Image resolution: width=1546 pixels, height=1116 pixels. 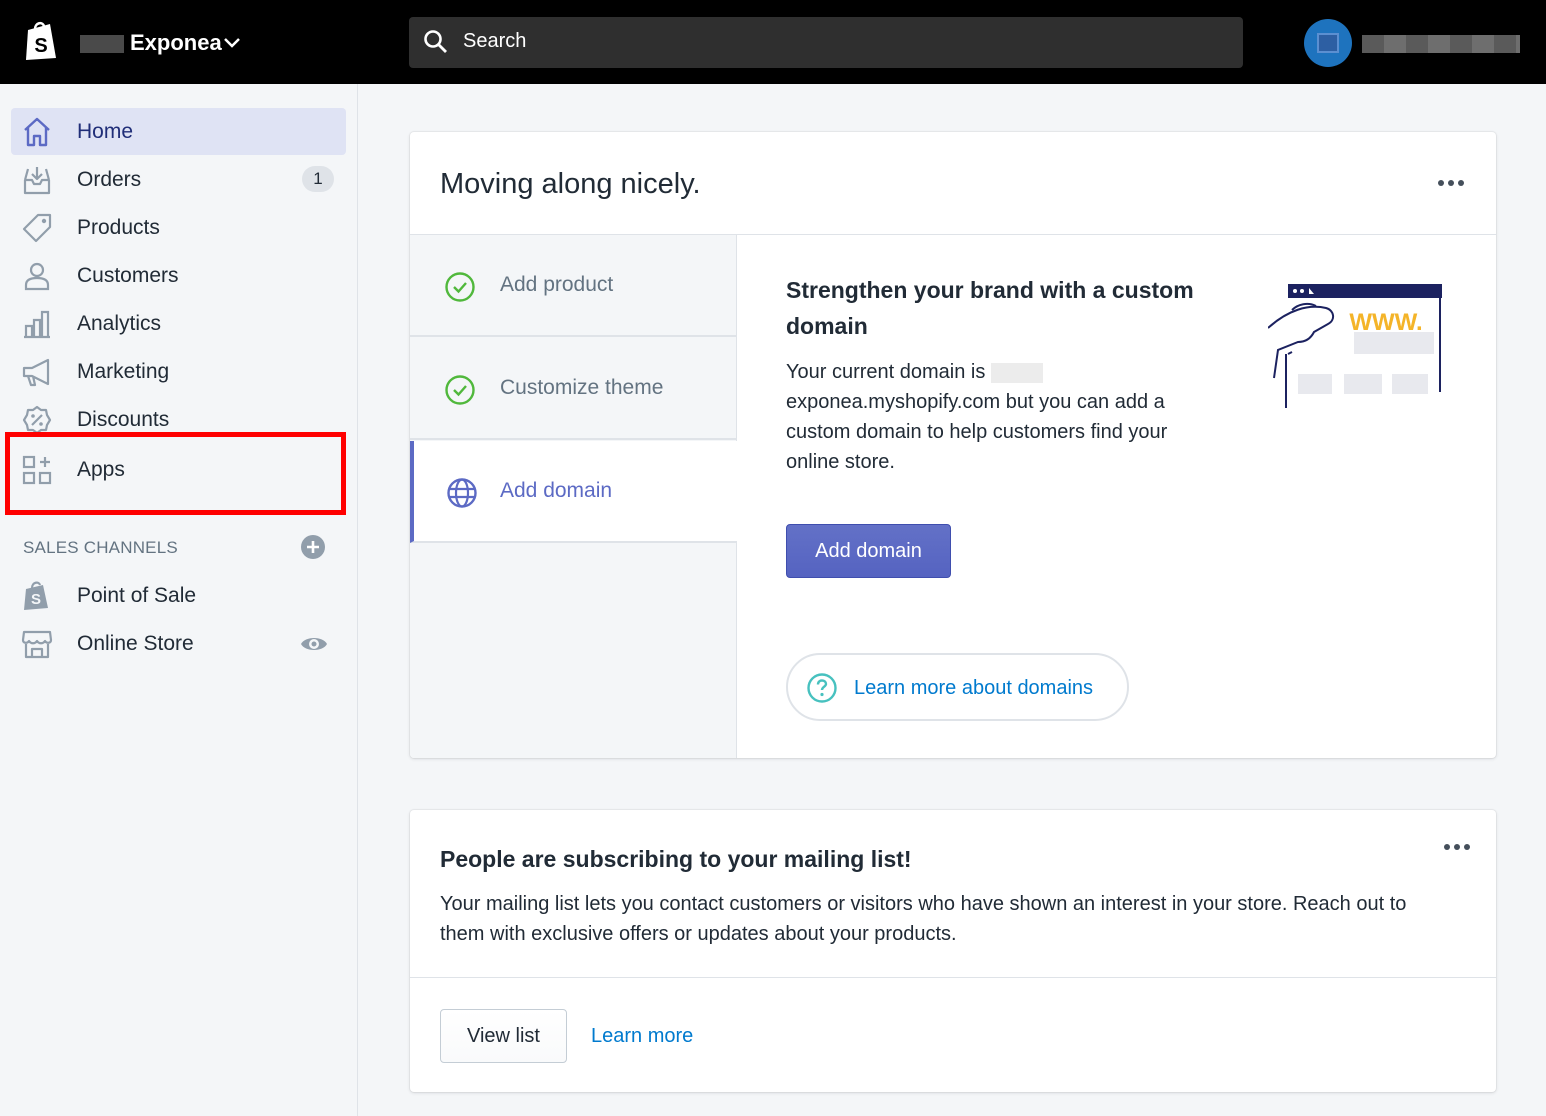 What do you see at coordinates (135, 643) in the screenshot?
I see `sidebar-item-label: Online Store` at bounding box center [135, 643].